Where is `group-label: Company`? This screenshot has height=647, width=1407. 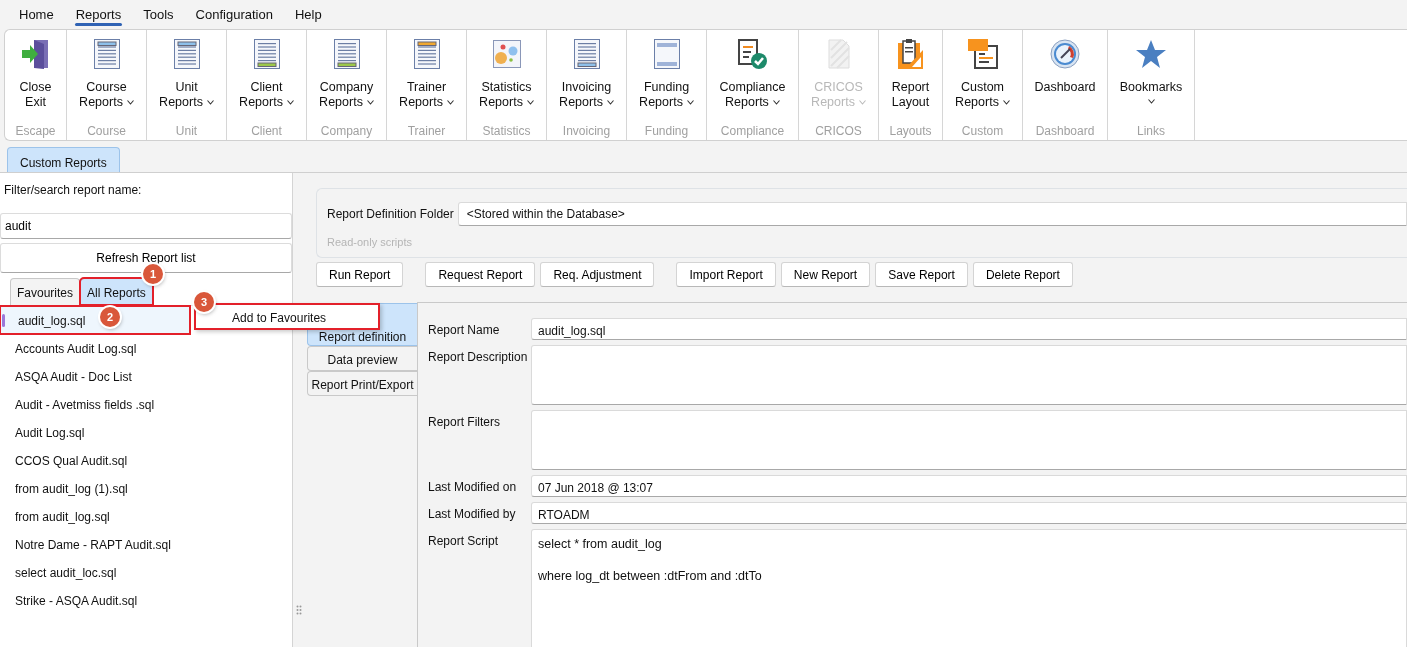 group-label: Company is located at coordinates (346, 131).